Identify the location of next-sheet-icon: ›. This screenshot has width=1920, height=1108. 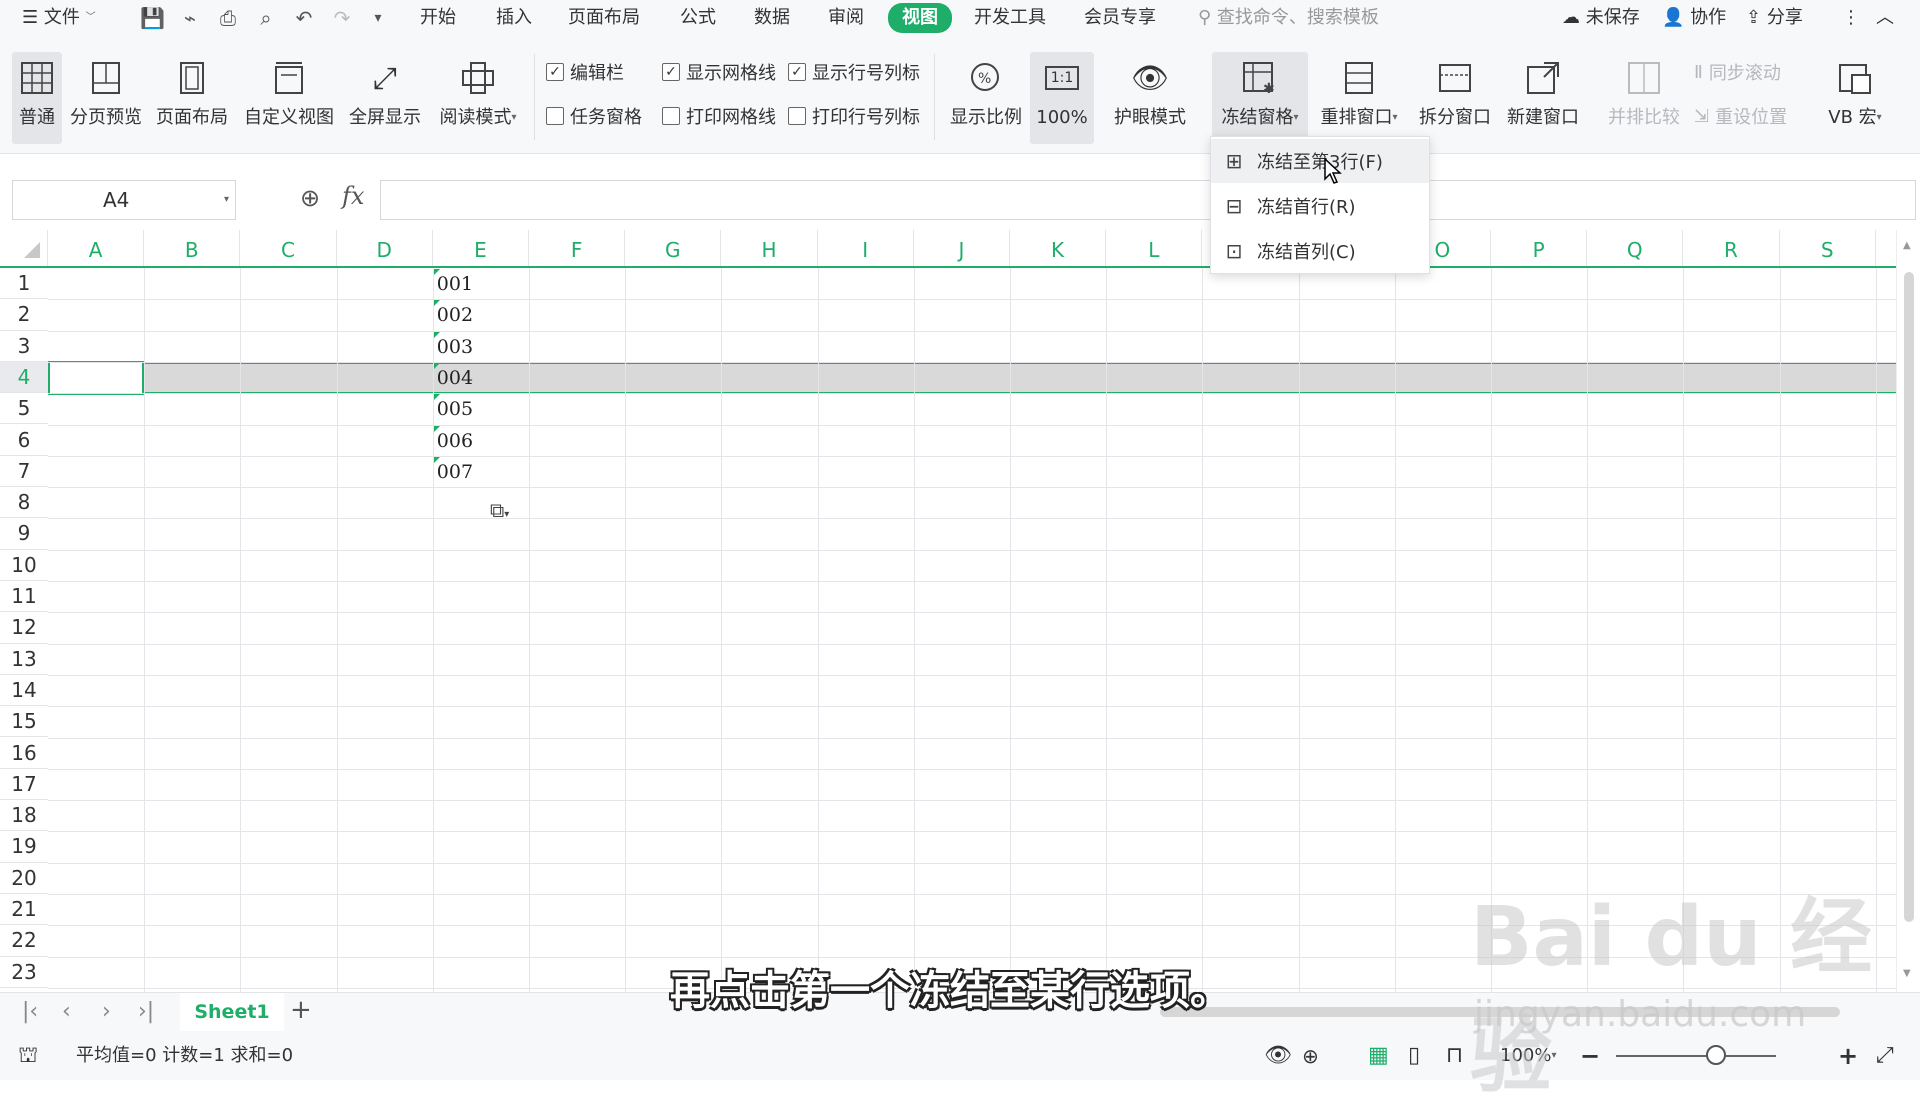
(106, 1011).